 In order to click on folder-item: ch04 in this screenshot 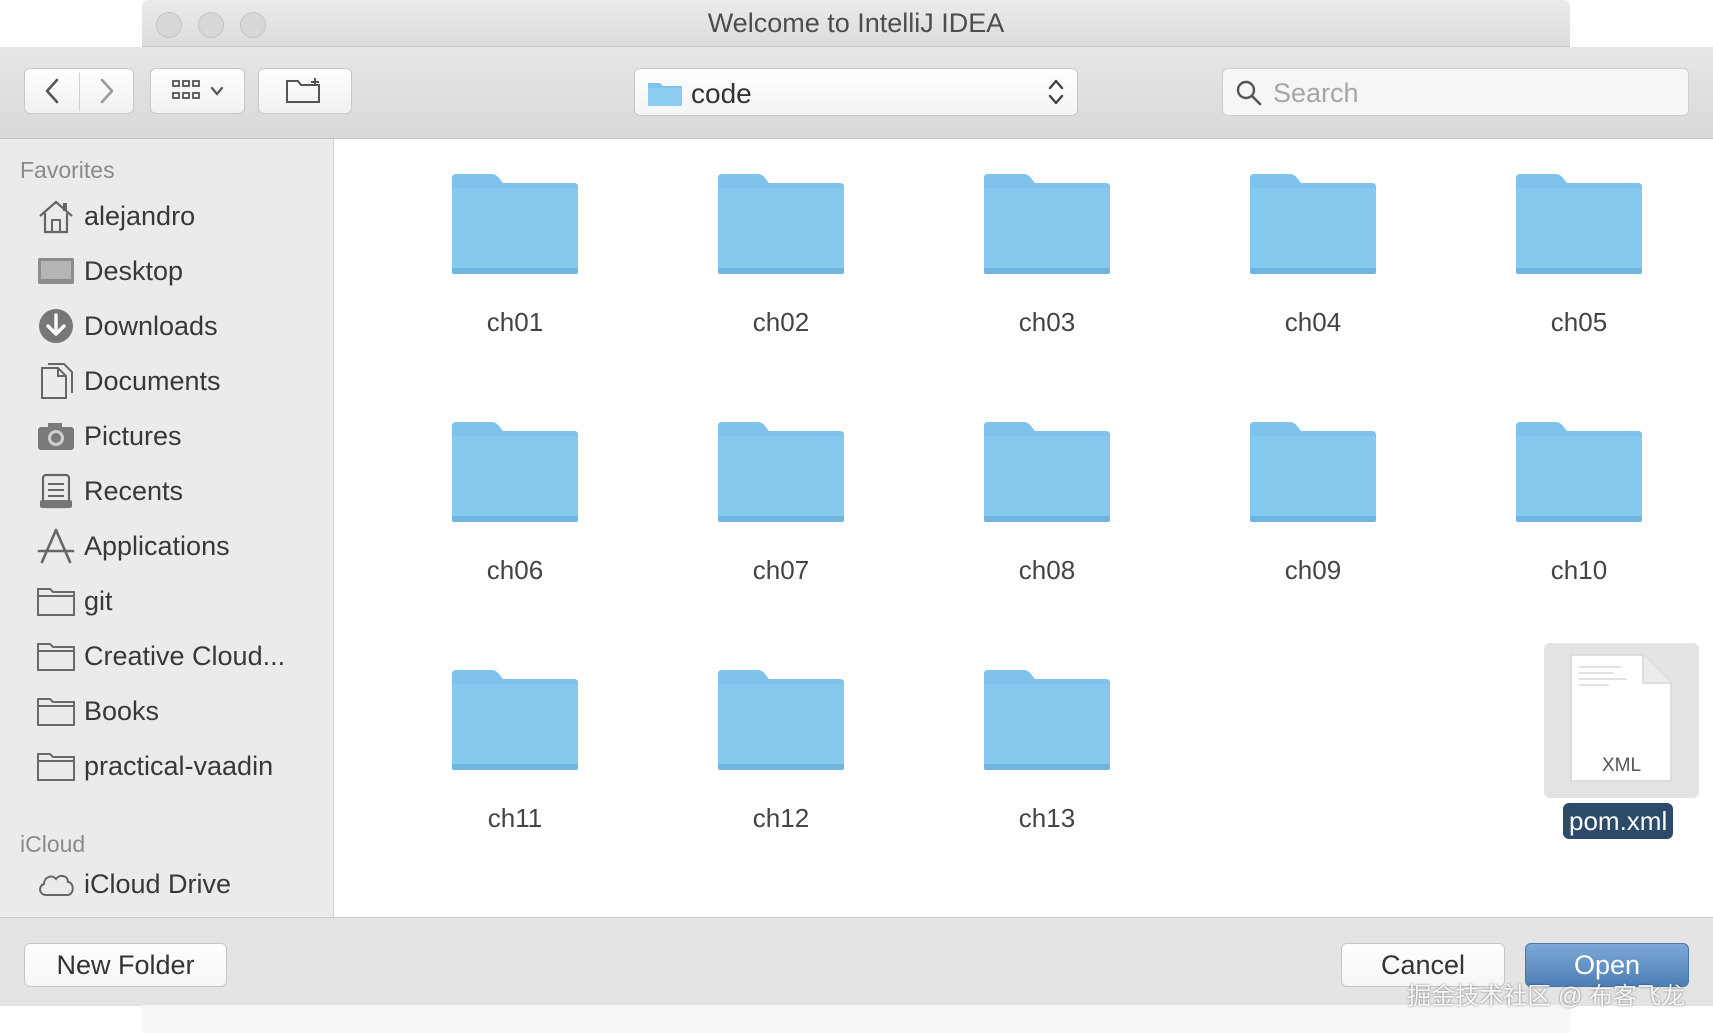, I will do `click(1313, 254)`.